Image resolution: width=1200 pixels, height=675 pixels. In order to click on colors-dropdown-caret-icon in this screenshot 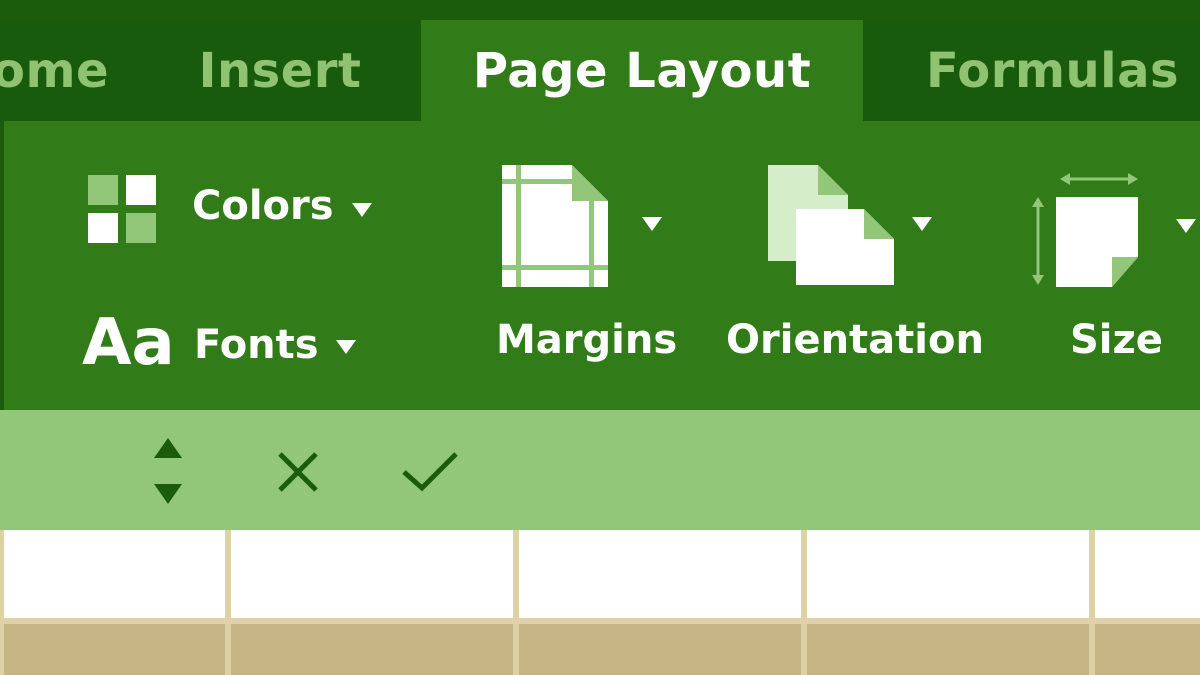, I will do `click(362, 210)`.